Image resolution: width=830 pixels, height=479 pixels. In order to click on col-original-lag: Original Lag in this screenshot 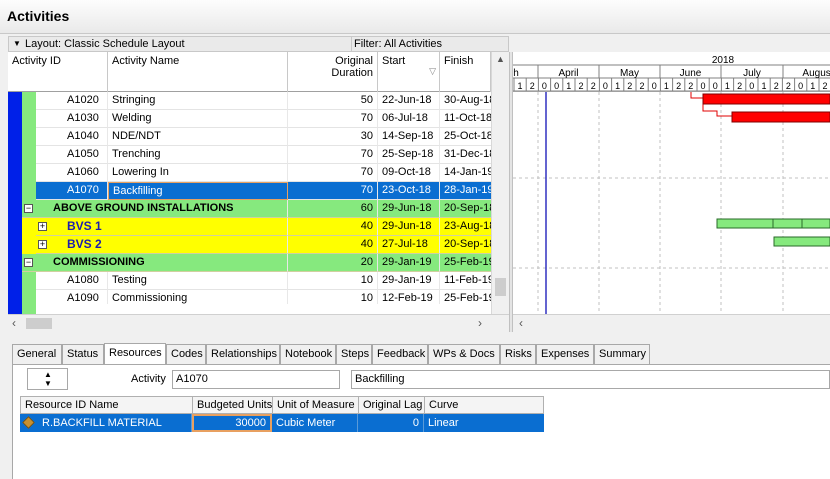, I will do `click(392, 405)`.